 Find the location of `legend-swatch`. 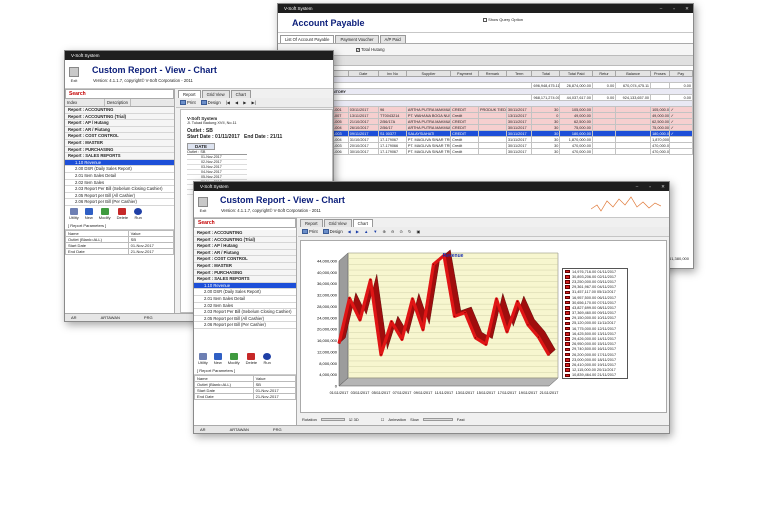

legend-swatch is located at coordinates (567, 271).